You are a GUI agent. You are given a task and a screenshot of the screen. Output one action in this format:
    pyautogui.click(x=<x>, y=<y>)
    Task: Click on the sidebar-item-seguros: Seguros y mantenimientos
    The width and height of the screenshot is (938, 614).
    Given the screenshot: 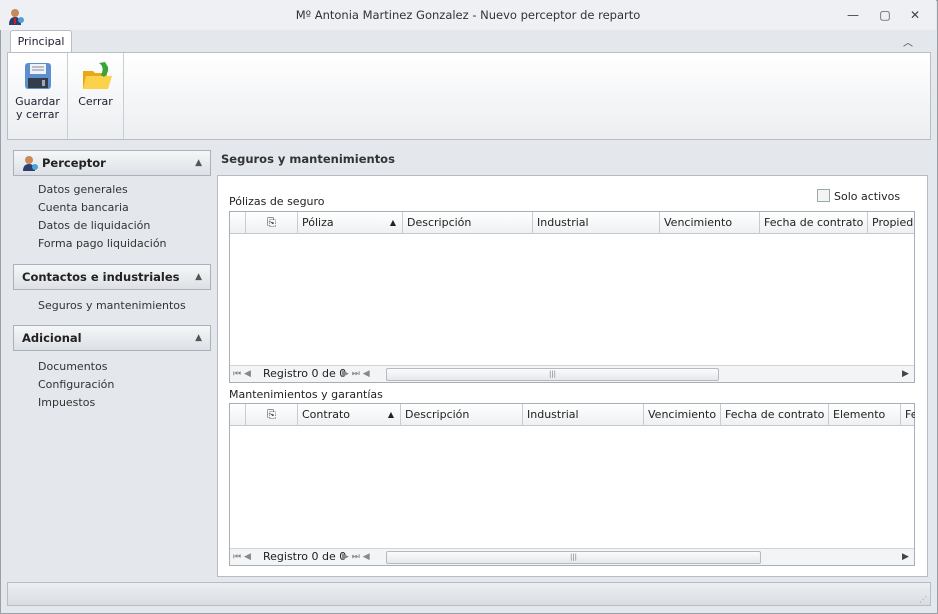 What is the action you would take?
    pyautogui.click(x=112, y=305)
    